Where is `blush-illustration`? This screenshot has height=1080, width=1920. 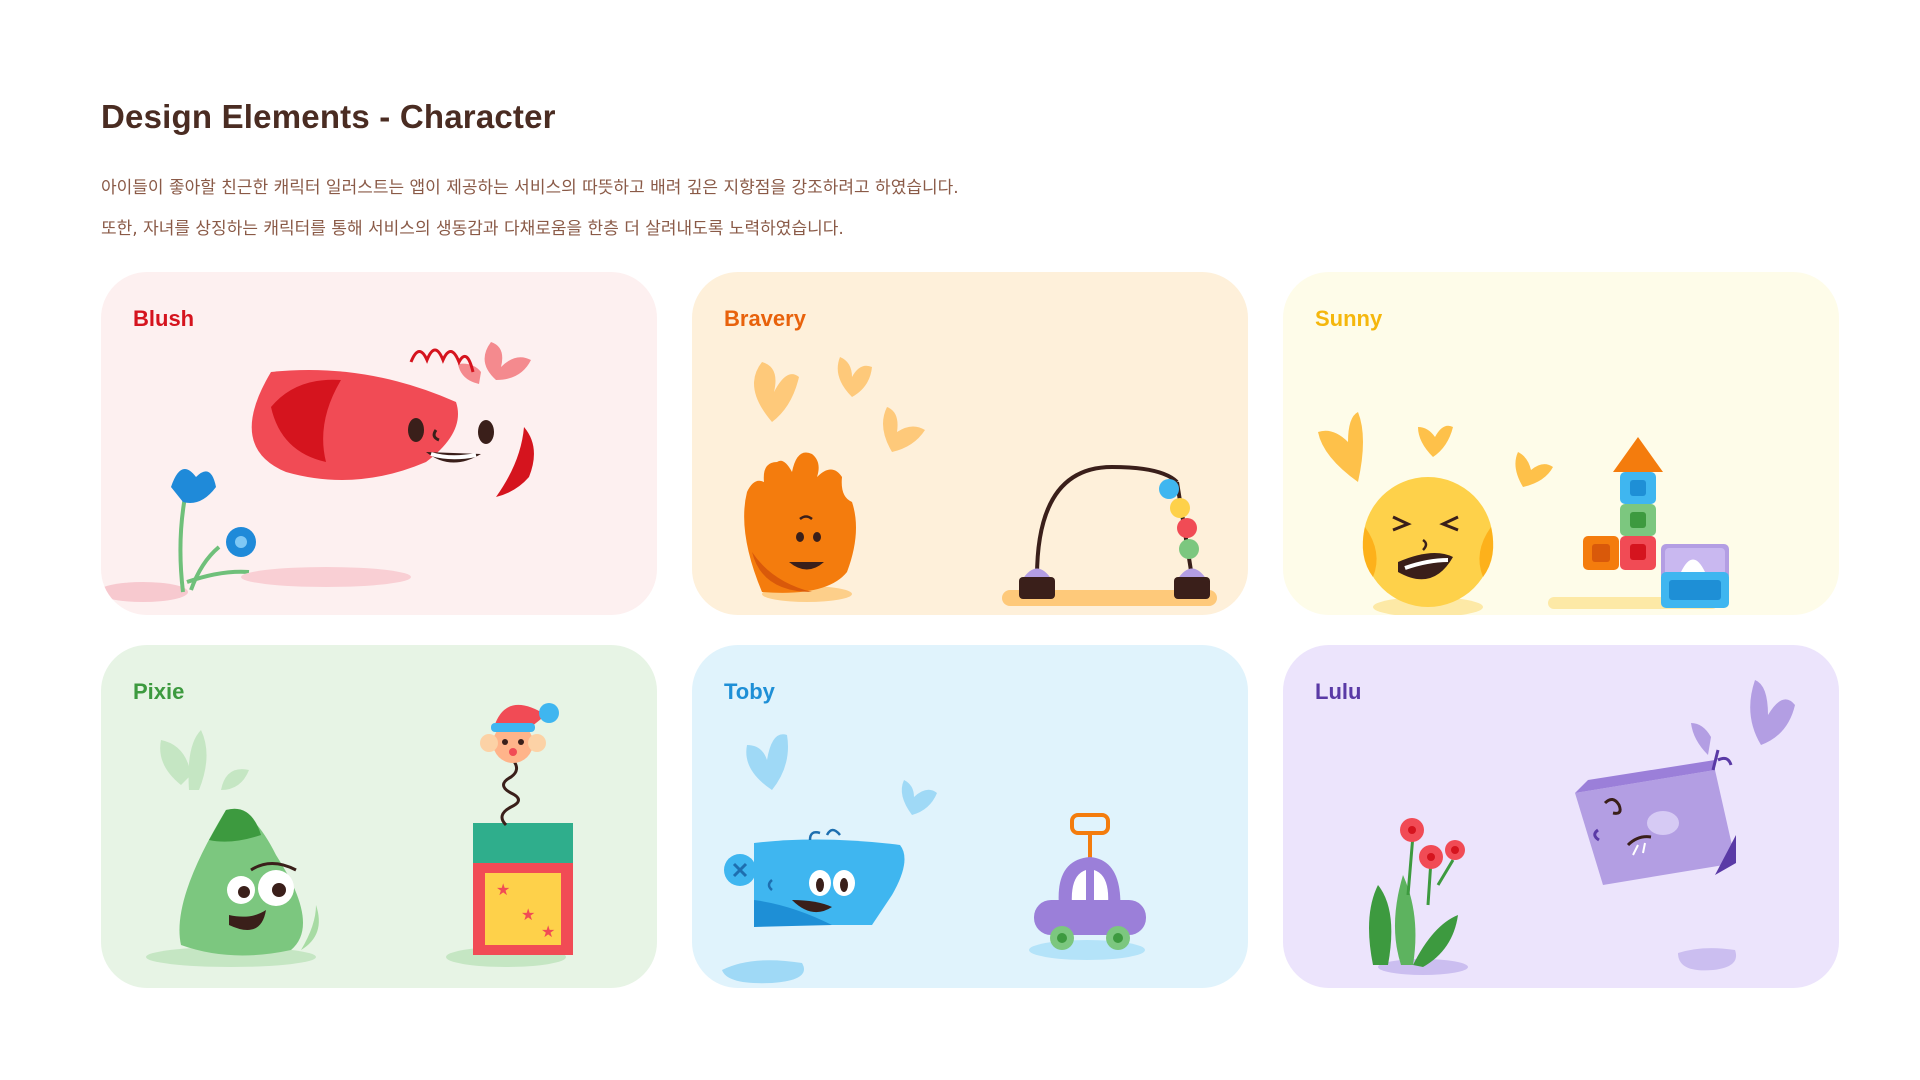
blush-illustration is located at coordinates (317, 472).